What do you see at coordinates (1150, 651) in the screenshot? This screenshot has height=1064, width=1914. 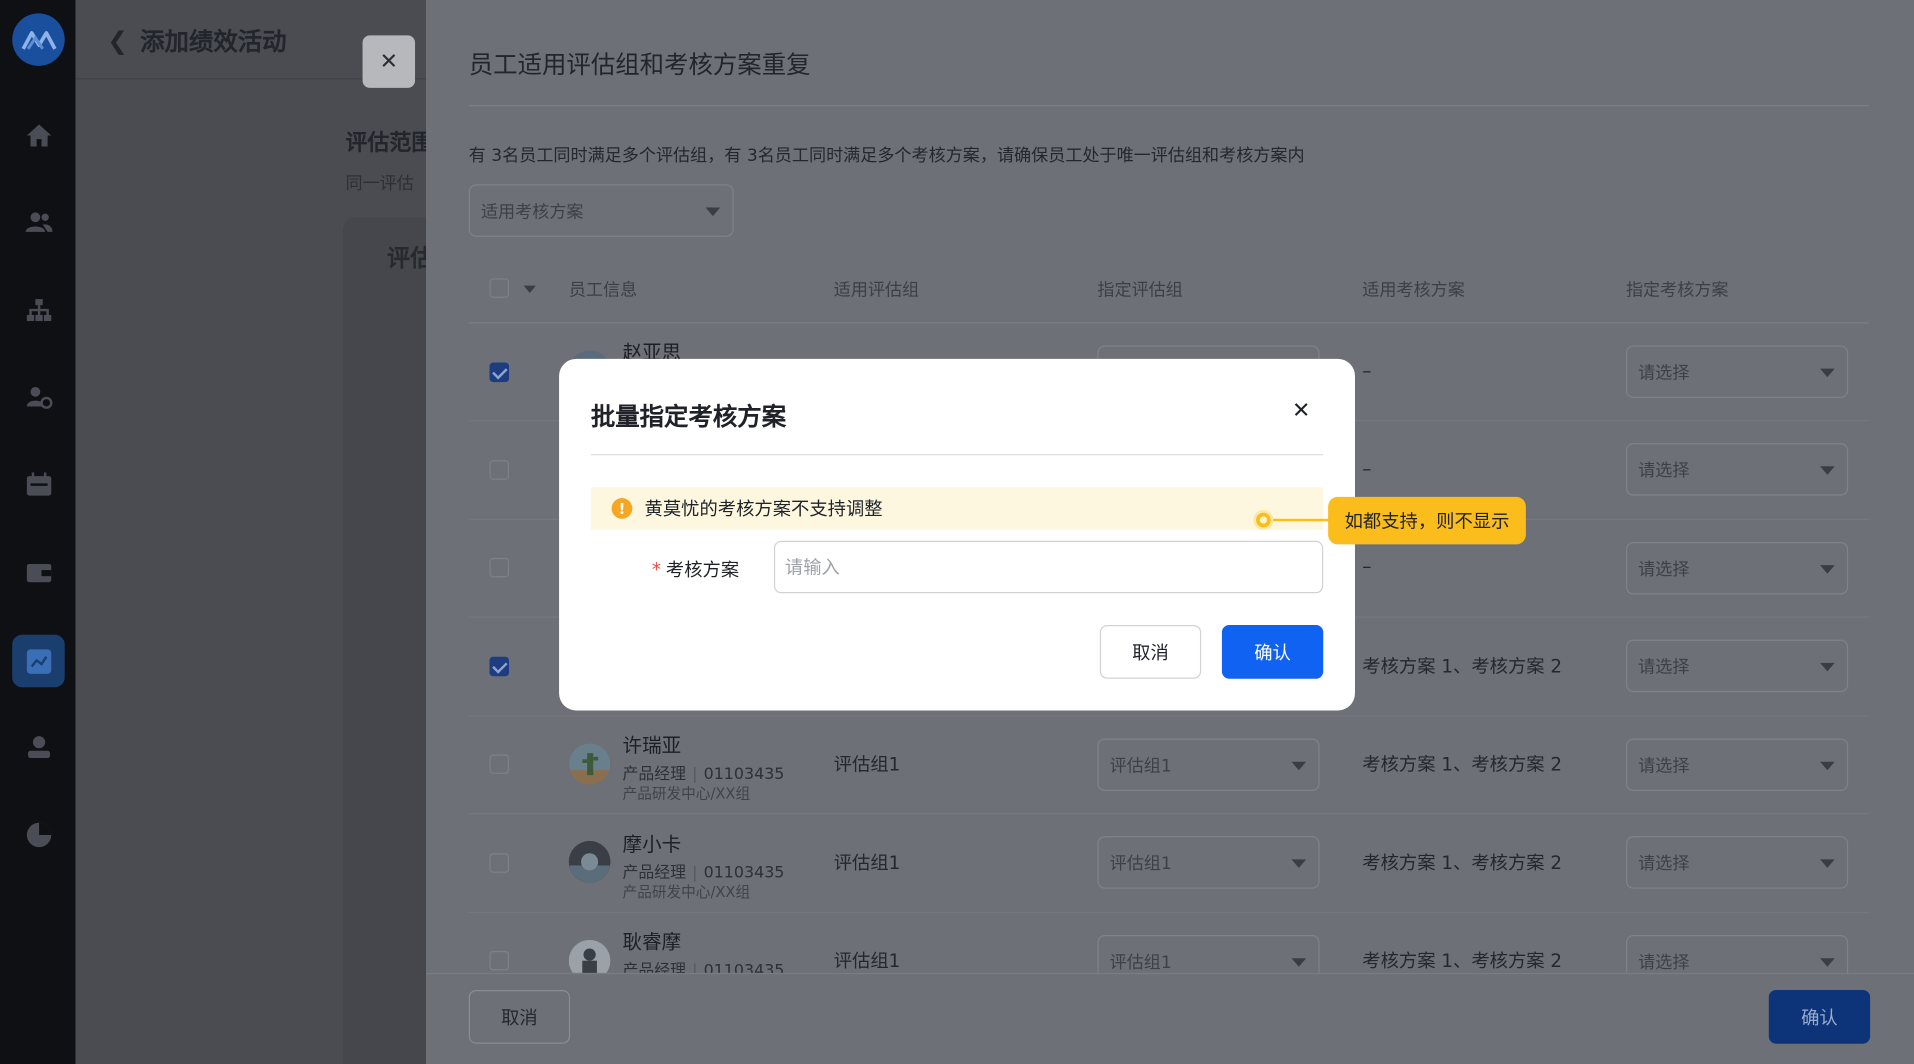 I see `modal-cancel-button: 取消` at bounding box center [1150, 651].